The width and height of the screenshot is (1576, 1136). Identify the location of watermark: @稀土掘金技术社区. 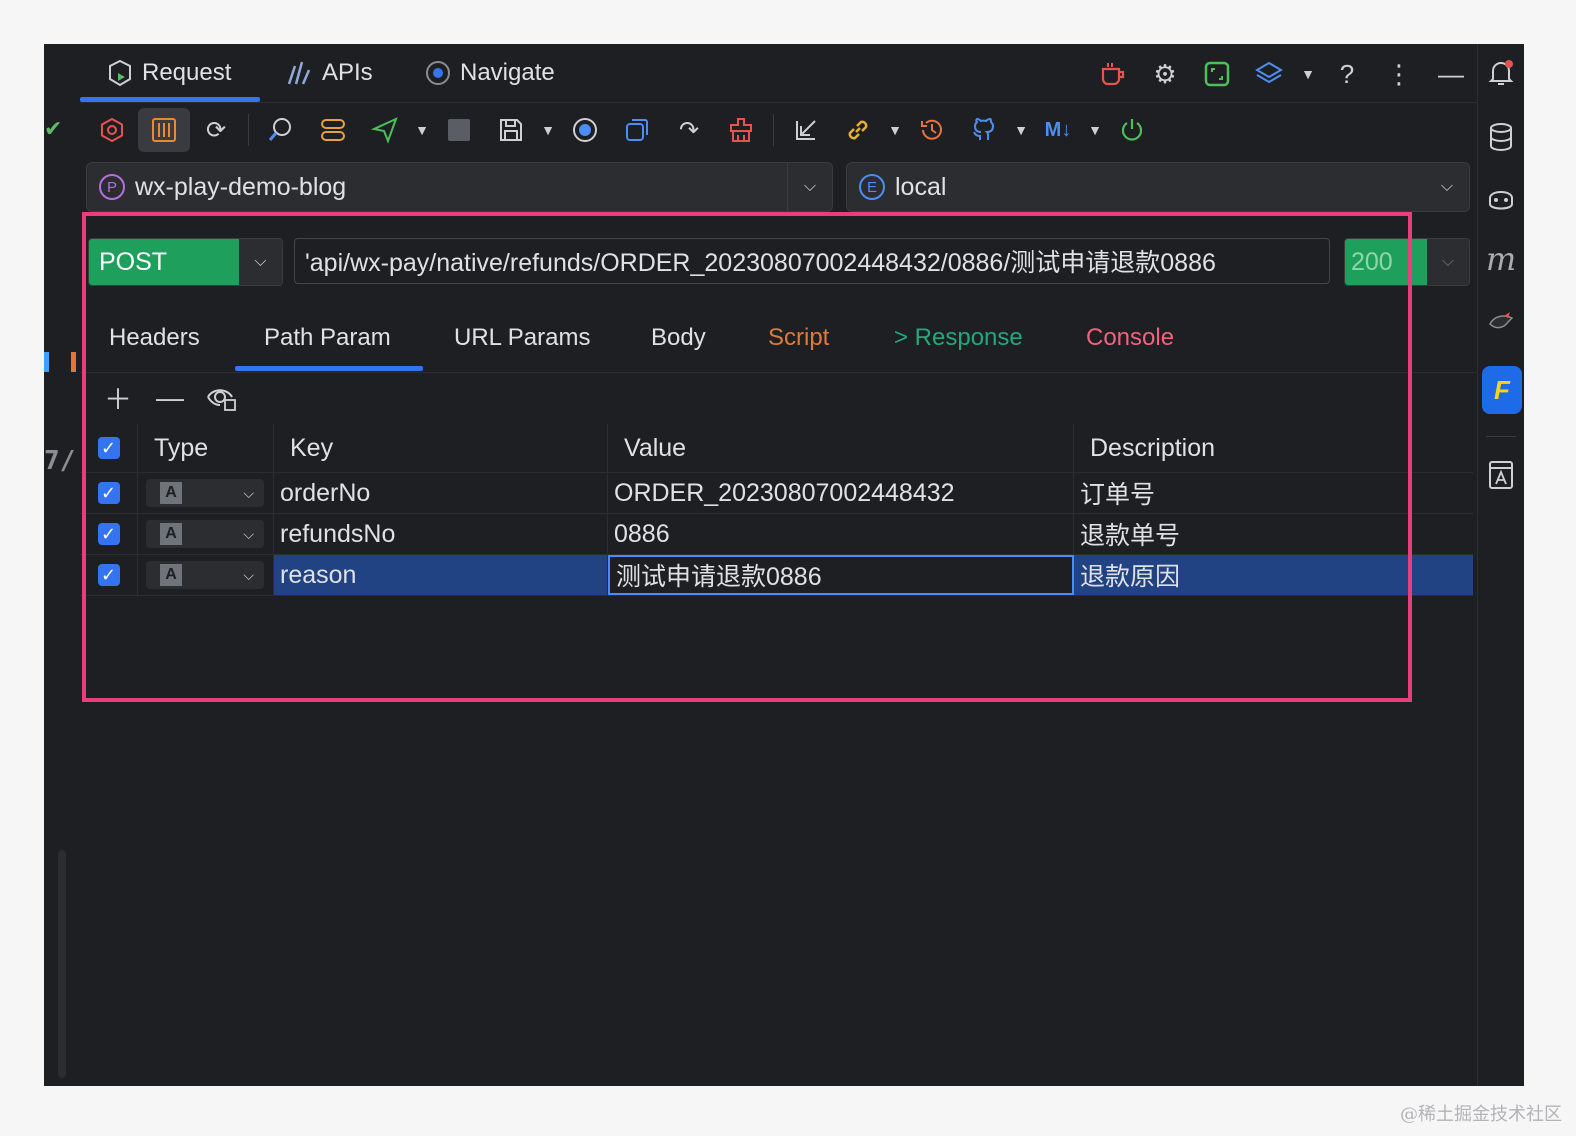
(1481, 1114).